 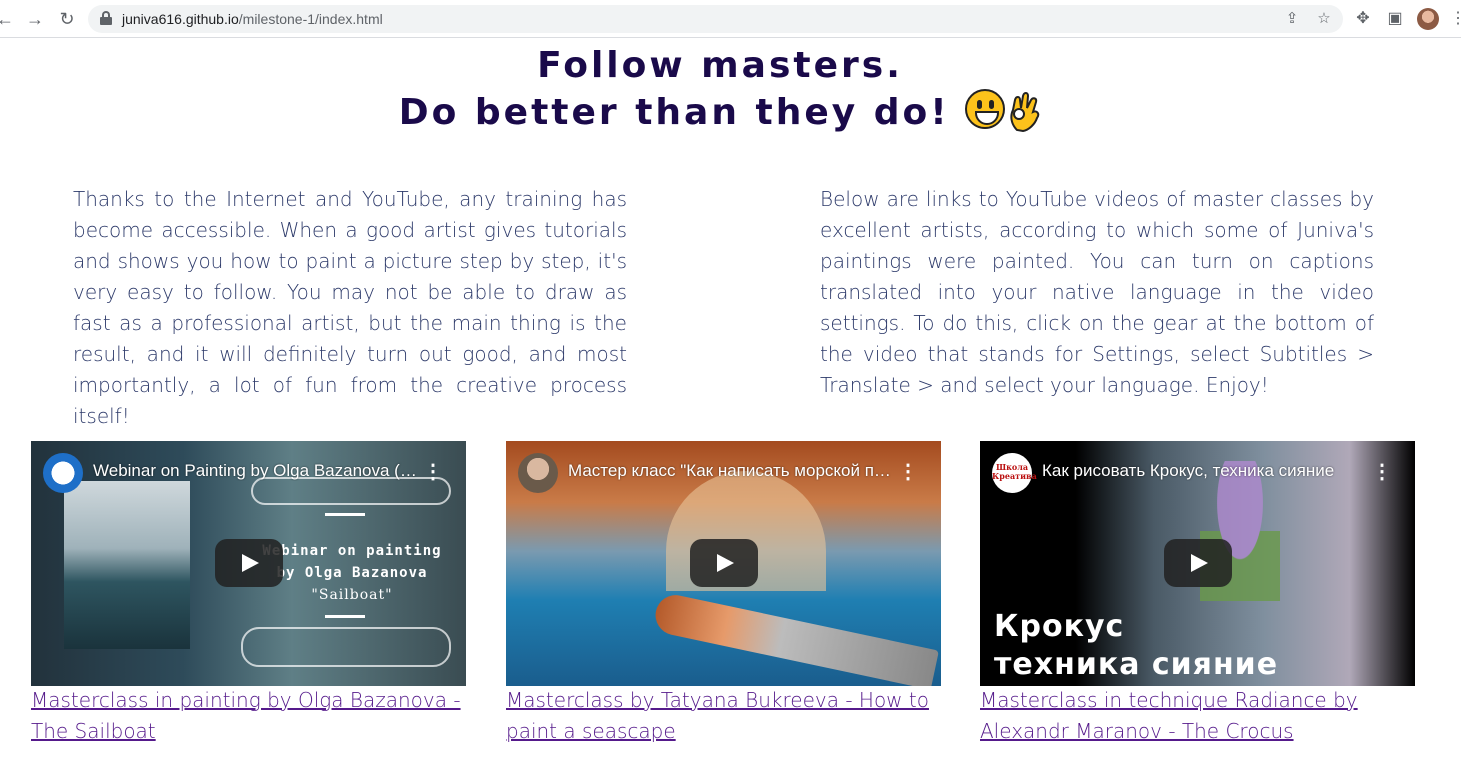 What do you see at coordinates (35, 19) in the screenshot?
I see `forward-icon: →` at bounding box center [35, 19].